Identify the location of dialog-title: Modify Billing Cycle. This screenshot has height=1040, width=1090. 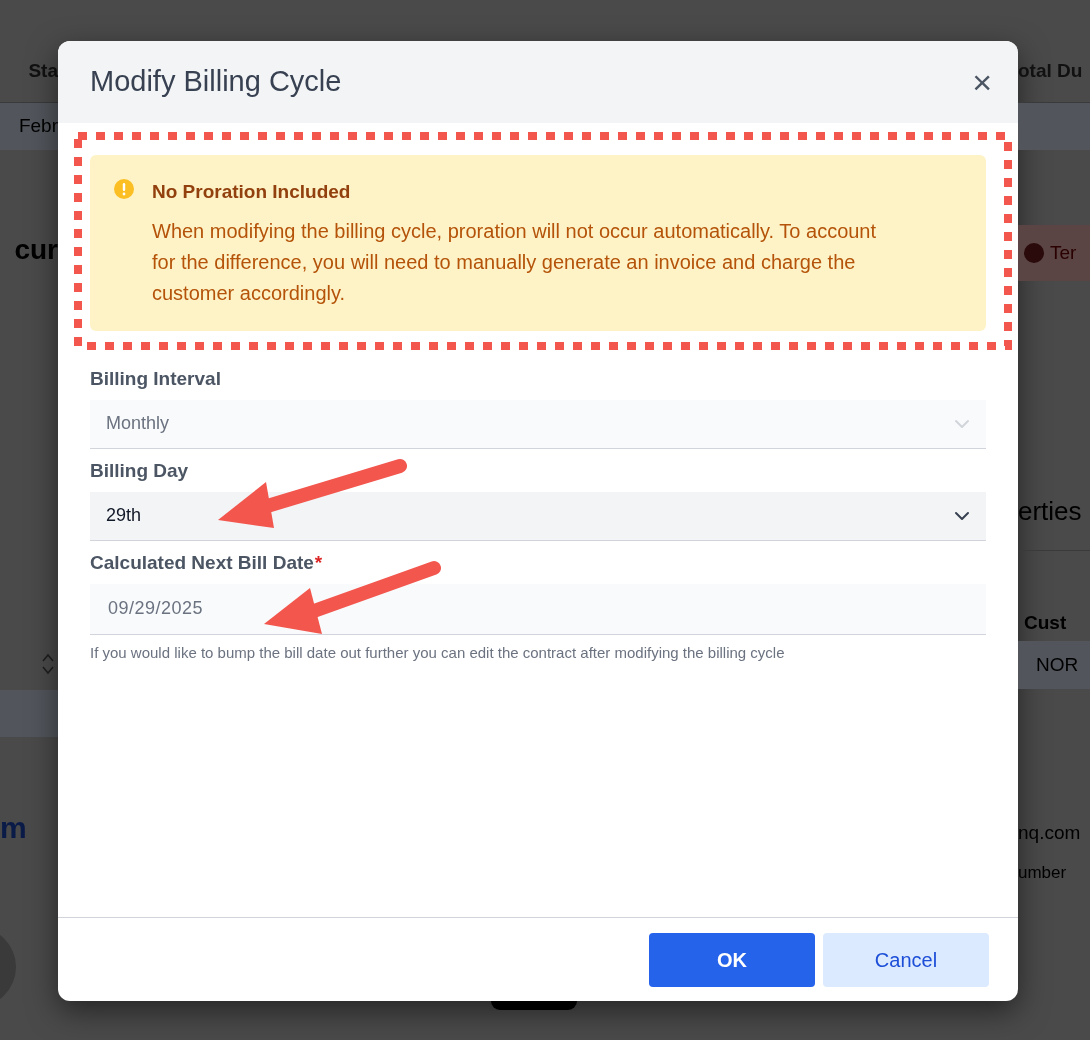
(216, 82).